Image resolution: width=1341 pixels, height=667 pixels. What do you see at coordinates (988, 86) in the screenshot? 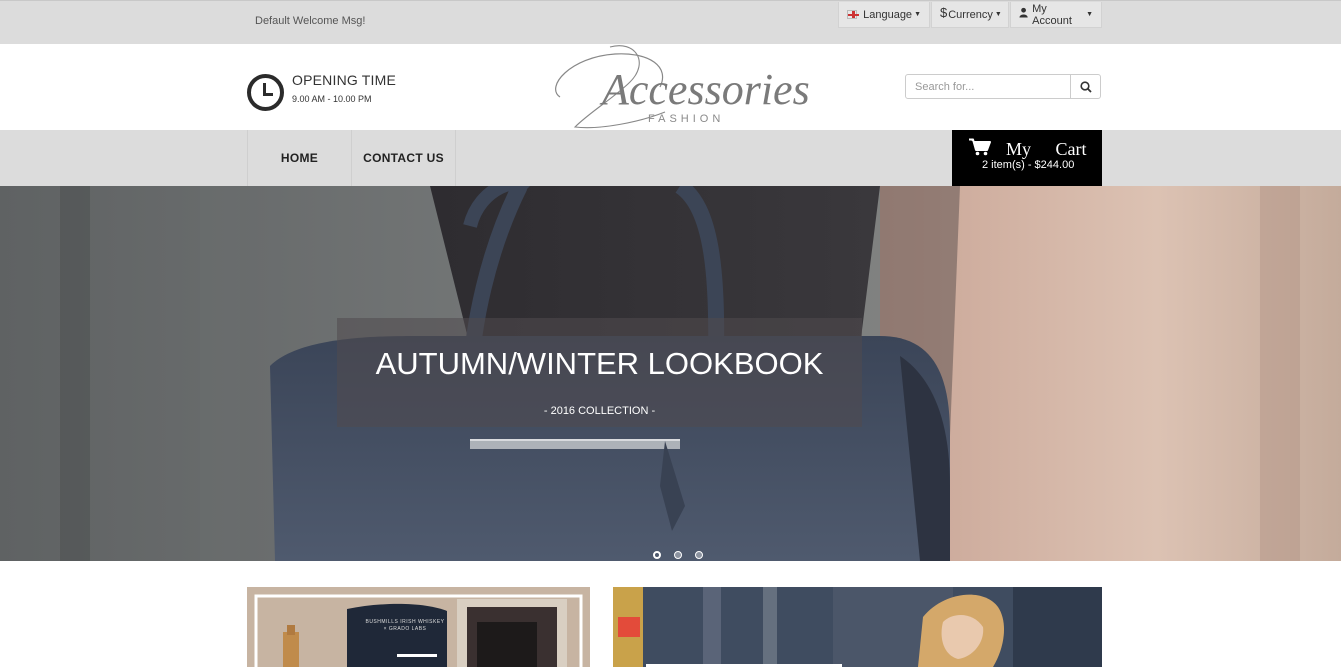
I see `search-input` at bounding box center [988, 86].